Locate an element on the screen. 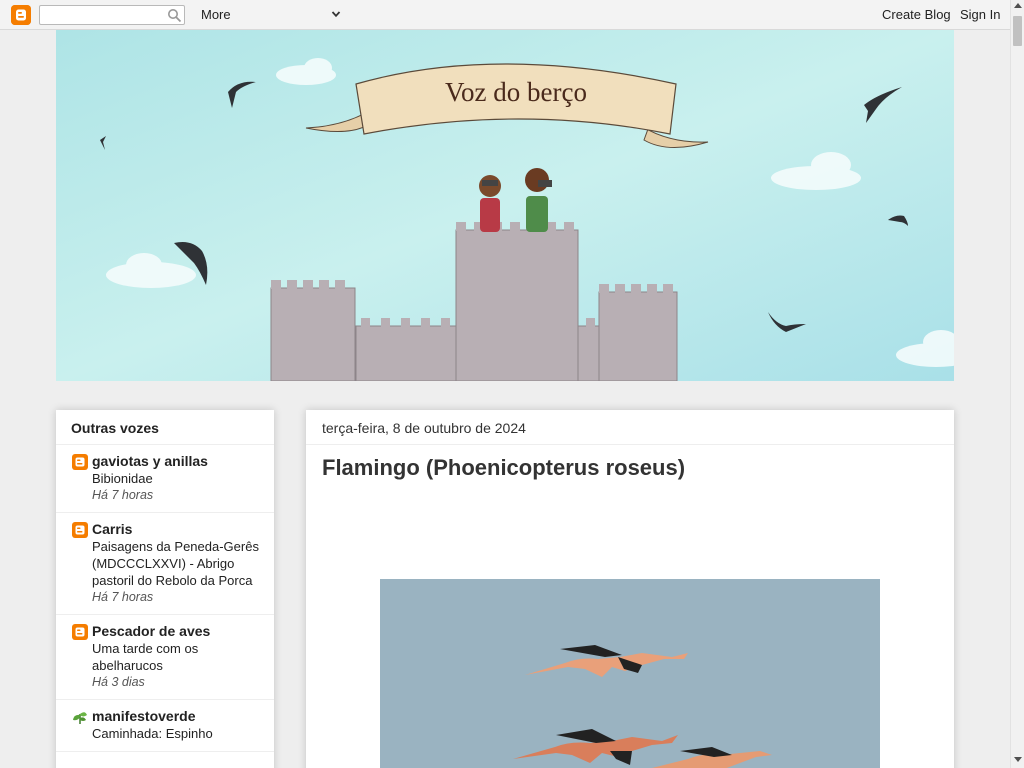  blog-name-link: Pescador de aves is located at coordinates (176, 631).